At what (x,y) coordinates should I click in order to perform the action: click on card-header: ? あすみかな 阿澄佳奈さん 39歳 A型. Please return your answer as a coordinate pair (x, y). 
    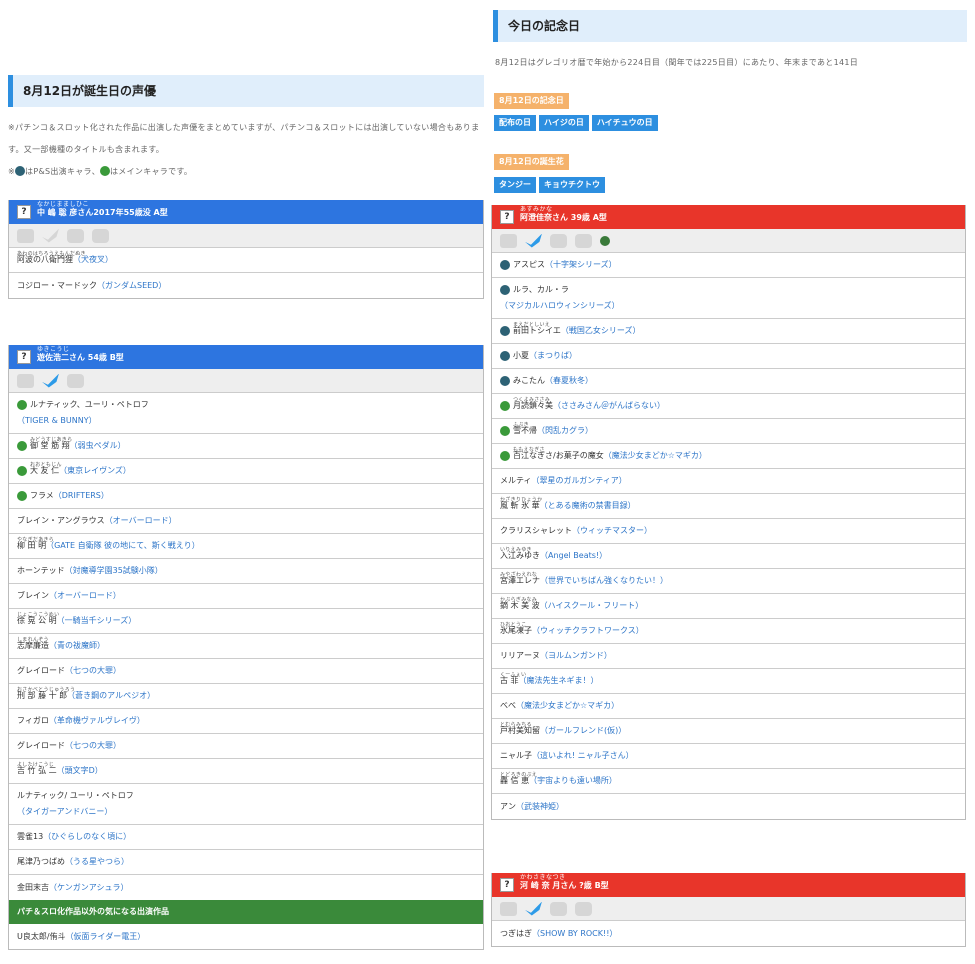
    Looking at the image, I should click on (728, 217).